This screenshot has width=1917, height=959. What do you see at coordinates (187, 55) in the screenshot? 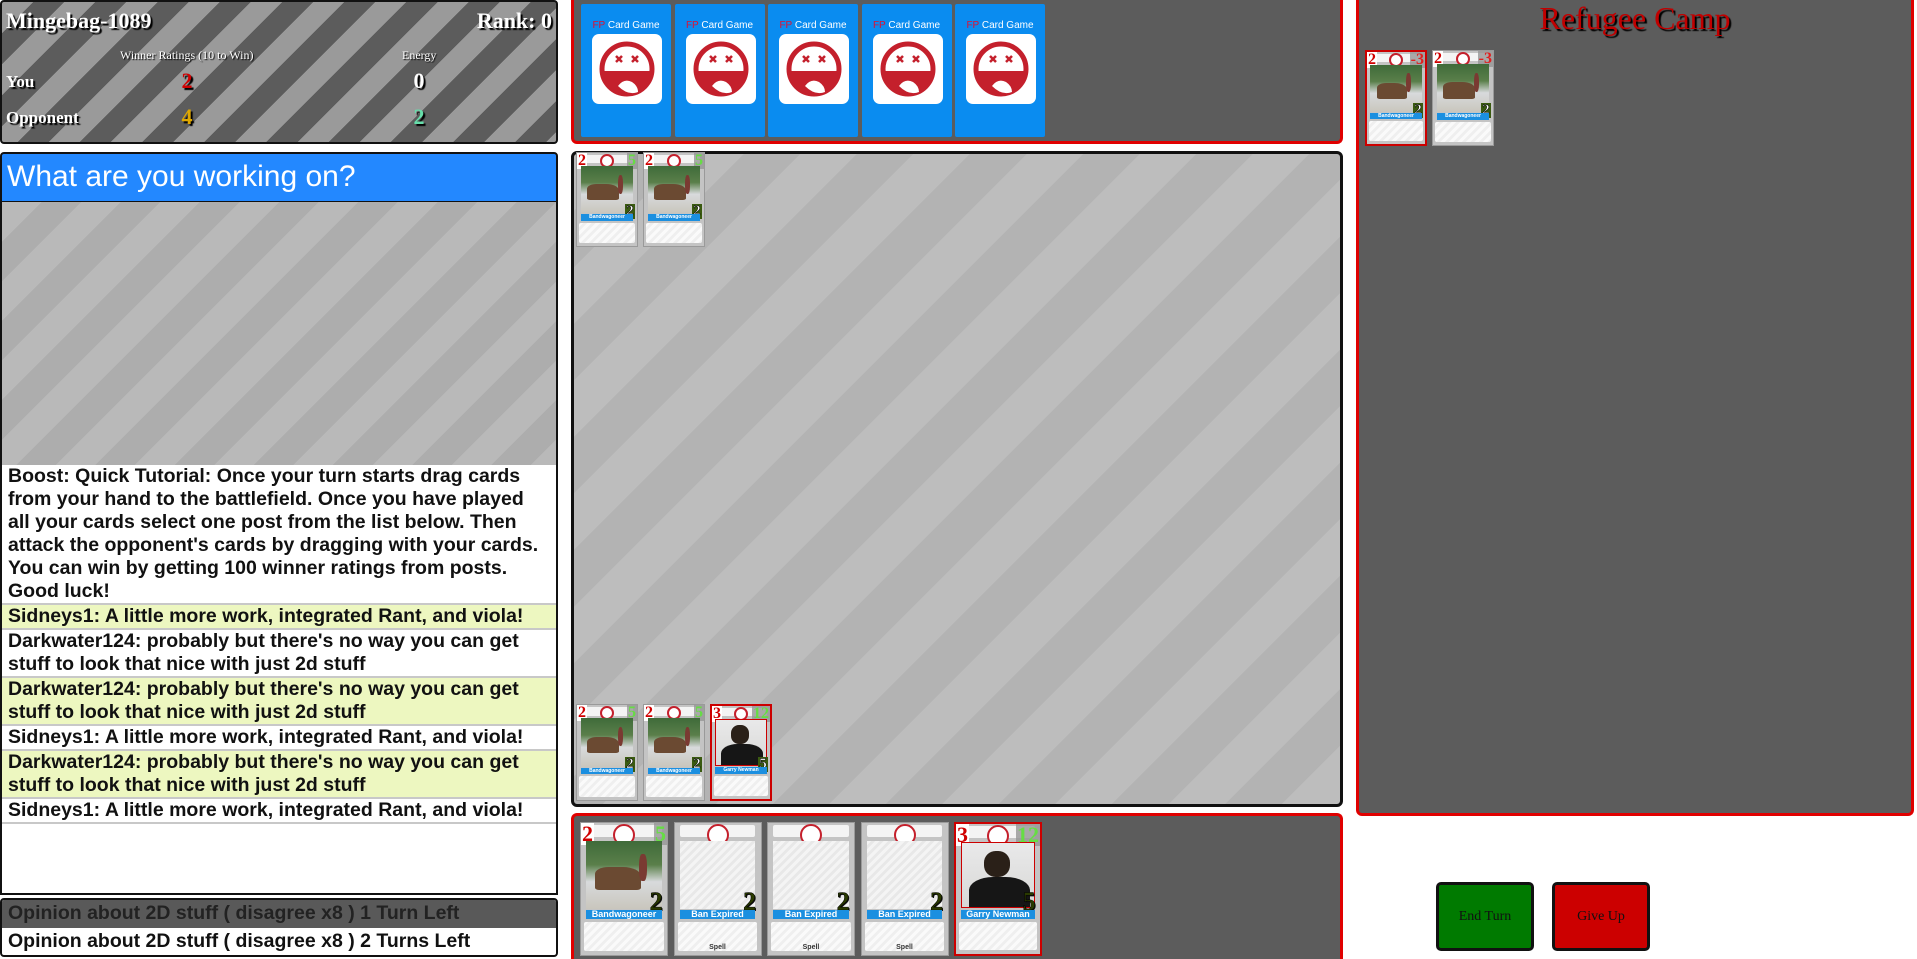
I see `ratings-header: Winner Ratings (10 to Win)` at bounding box center [187, 55].